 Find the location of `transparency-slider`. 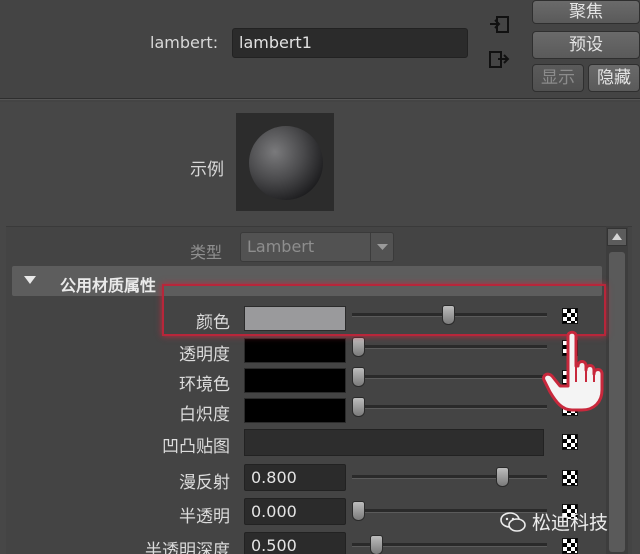

transparency-slider is located at coordinates (449, 347).